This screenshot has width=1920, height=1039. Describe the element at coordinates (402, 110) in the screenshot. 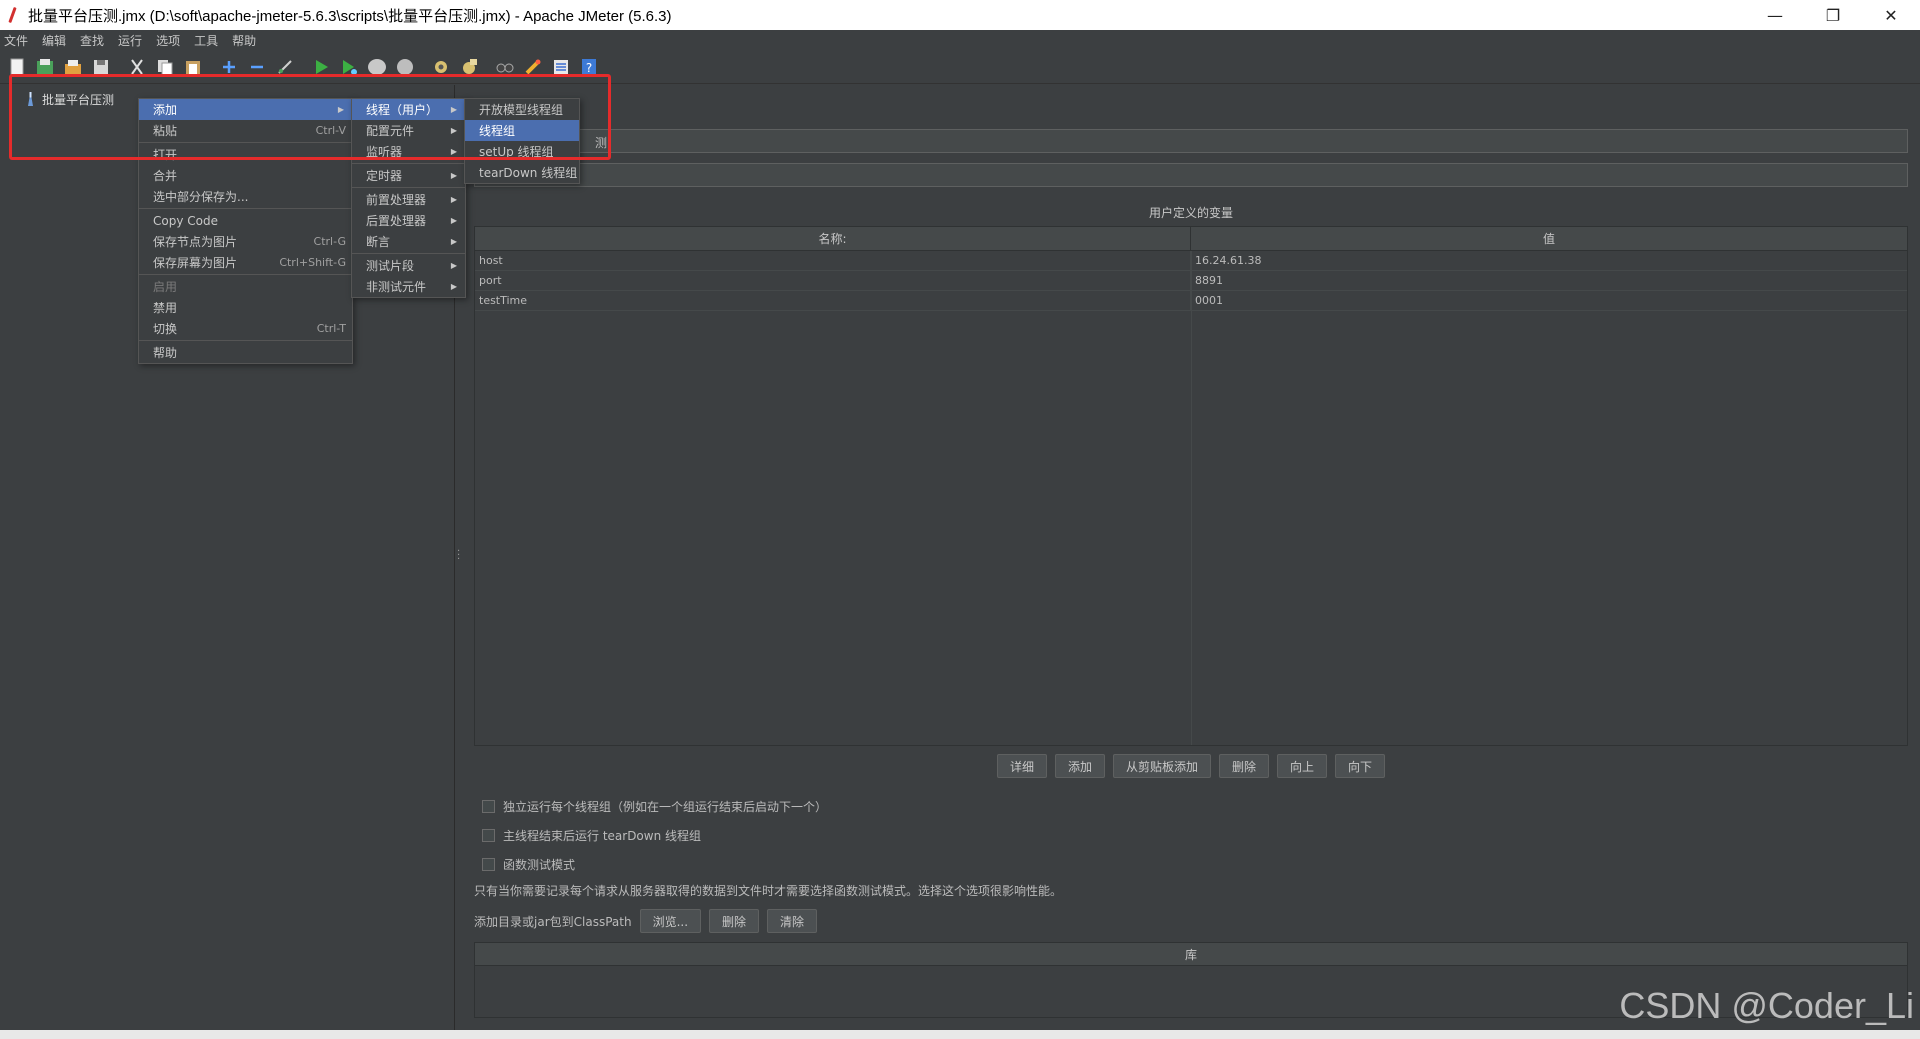

I see `menu-item-label: 线程（用户）` at that location.